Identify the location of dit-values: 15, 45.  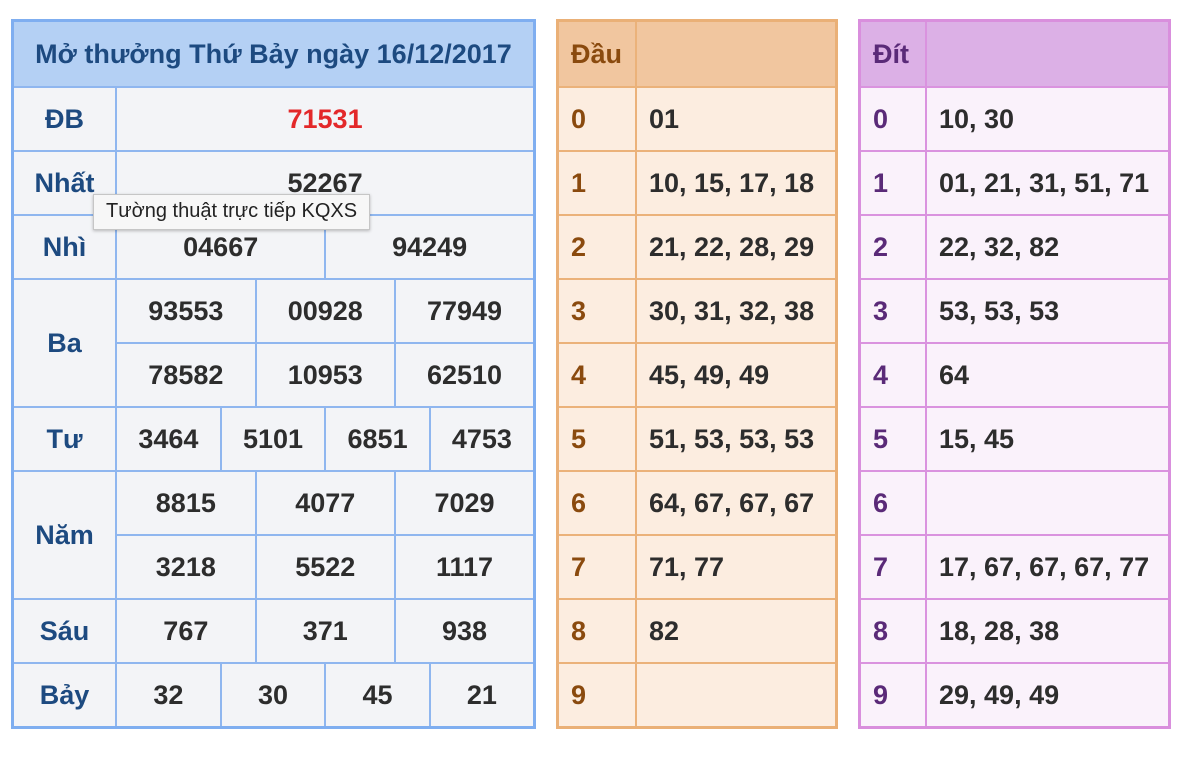
(1048, 439).